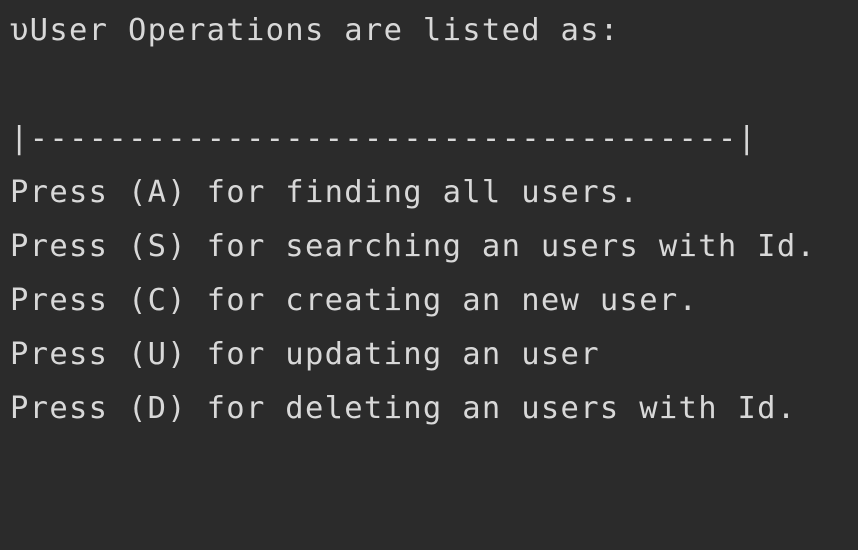  Describe the element at coordinates (403, 408) in the screenshot. I see `console-line-option-d: Press (D) for deleting an users with Id.` at that location.